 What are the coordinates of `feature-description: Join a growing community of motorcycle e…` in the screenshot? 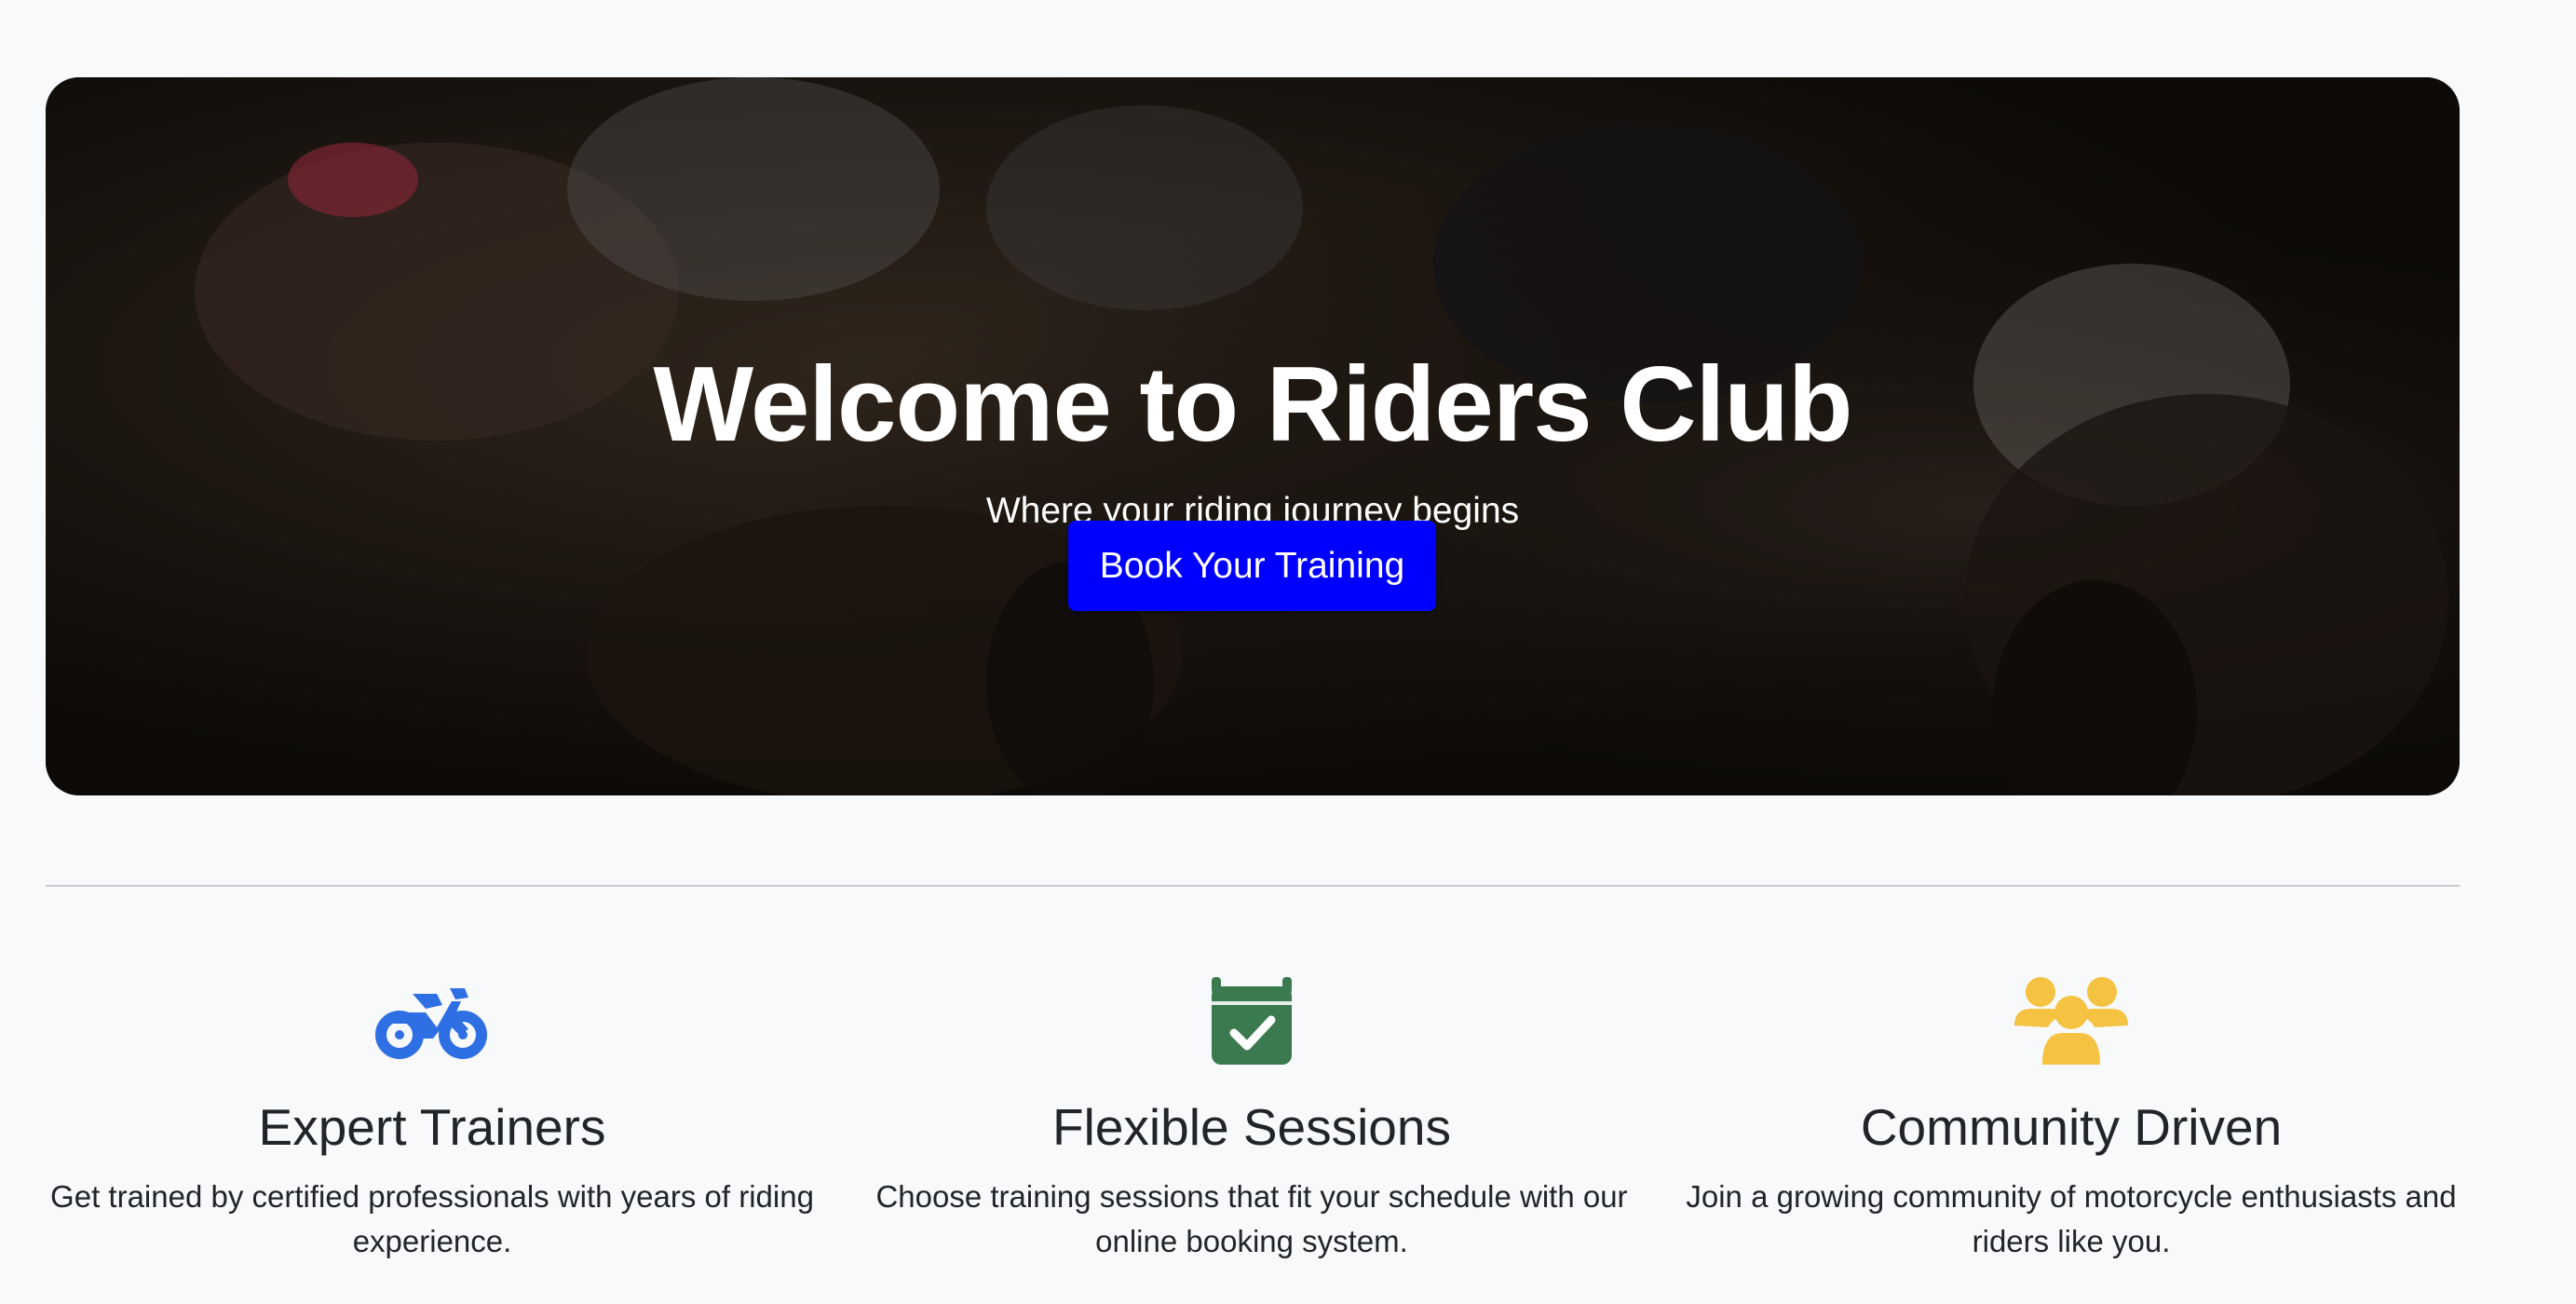 It's located at (2071, 1218).